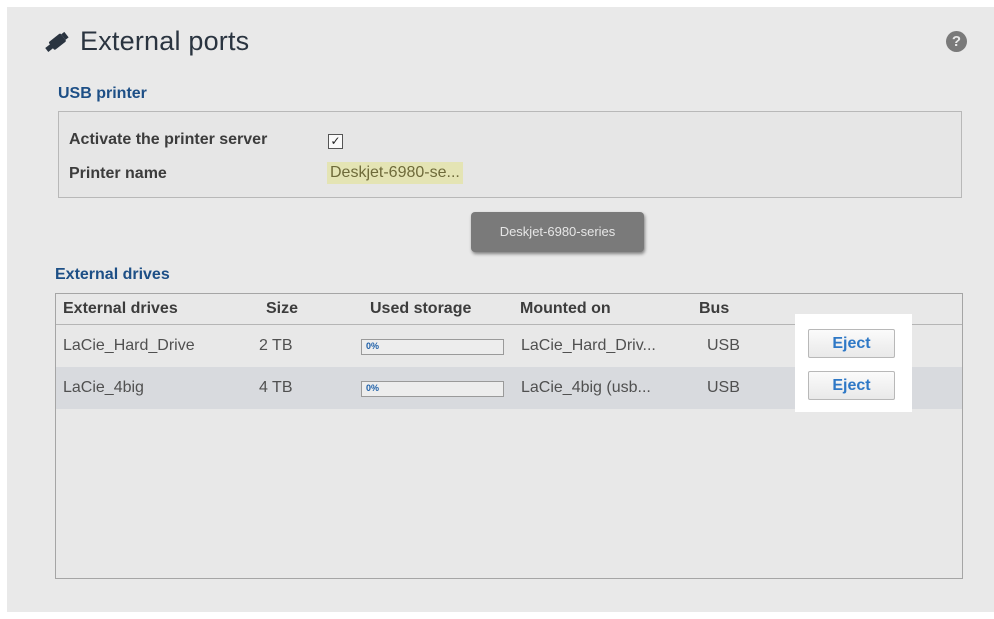 Image resolution: width=994 pixels, height=619 pixels. Describe the element at coordinates (956, 41) in the screenshot. I see `help-icon: ?` at that location.